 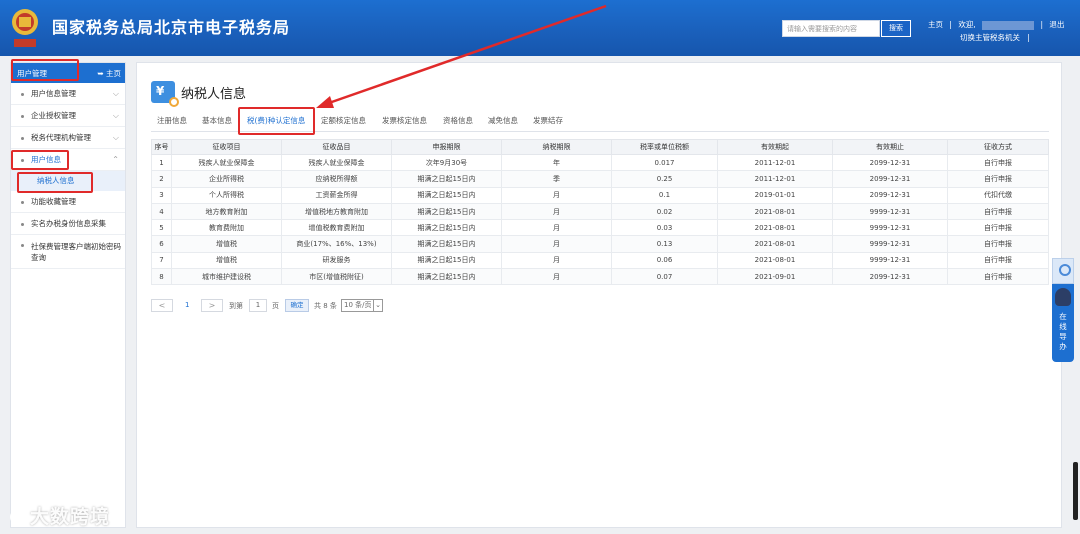 What do you see at coordinates (161, 147) in the screenshot?
I see `column-header: 序号` at bounding box center [161, 147].